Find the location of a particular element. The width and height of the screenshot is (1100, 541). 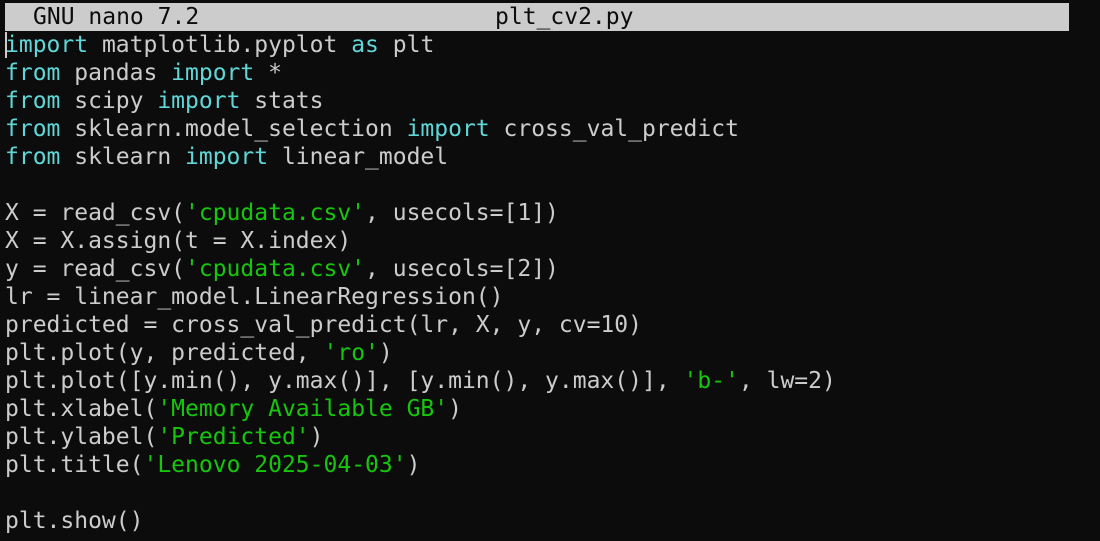

code-token: plt.plot(y, predicted, is located at coordinates (164, 353).